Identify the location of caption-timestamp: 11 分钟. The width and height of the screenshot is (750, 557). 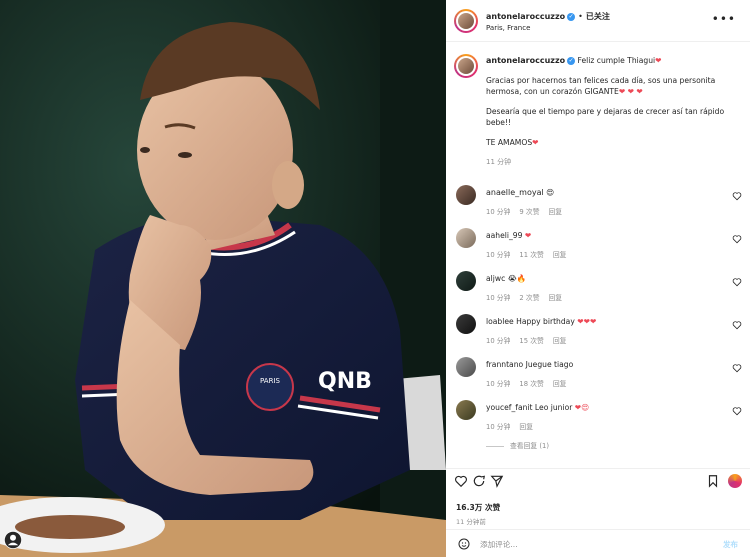
(499, 162).